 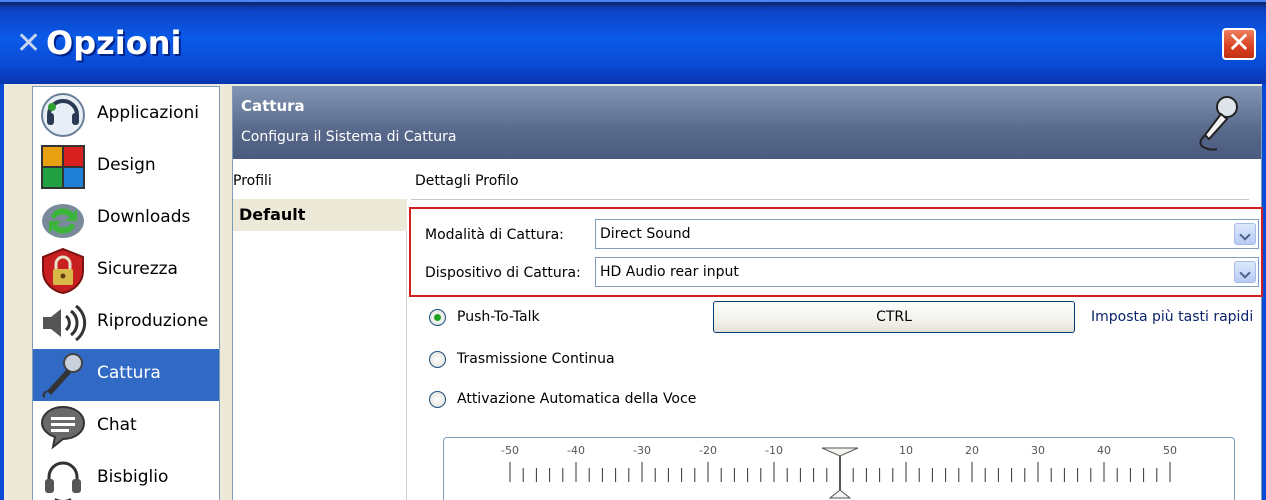 I want to click on capture-device-value: HD Audio rear input, so click(x=669, y=272).